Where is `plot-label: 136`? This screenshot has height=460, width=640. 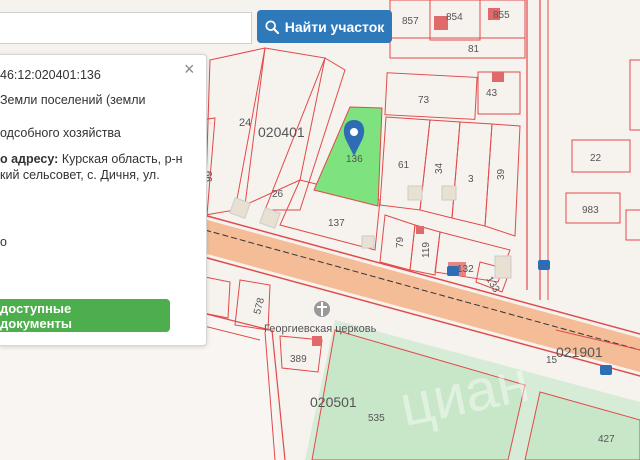 plot-label: 136 is located at coordinates (354, 159).